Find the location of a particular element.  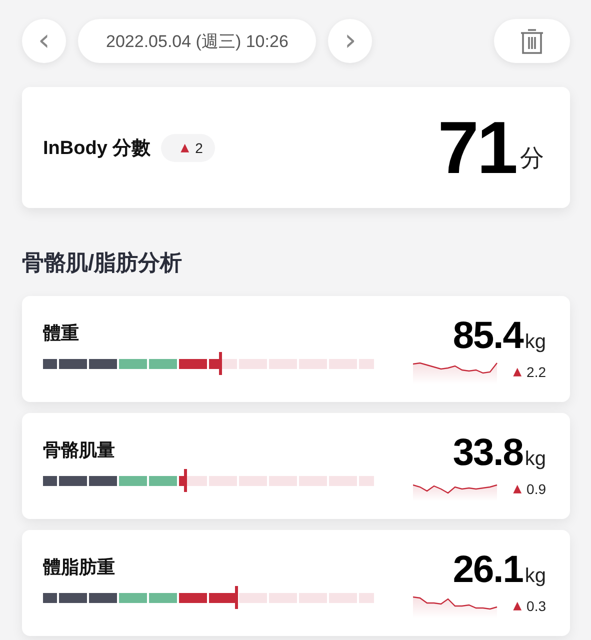

metric-value: 26.1 is located at coordinates (487, 570).